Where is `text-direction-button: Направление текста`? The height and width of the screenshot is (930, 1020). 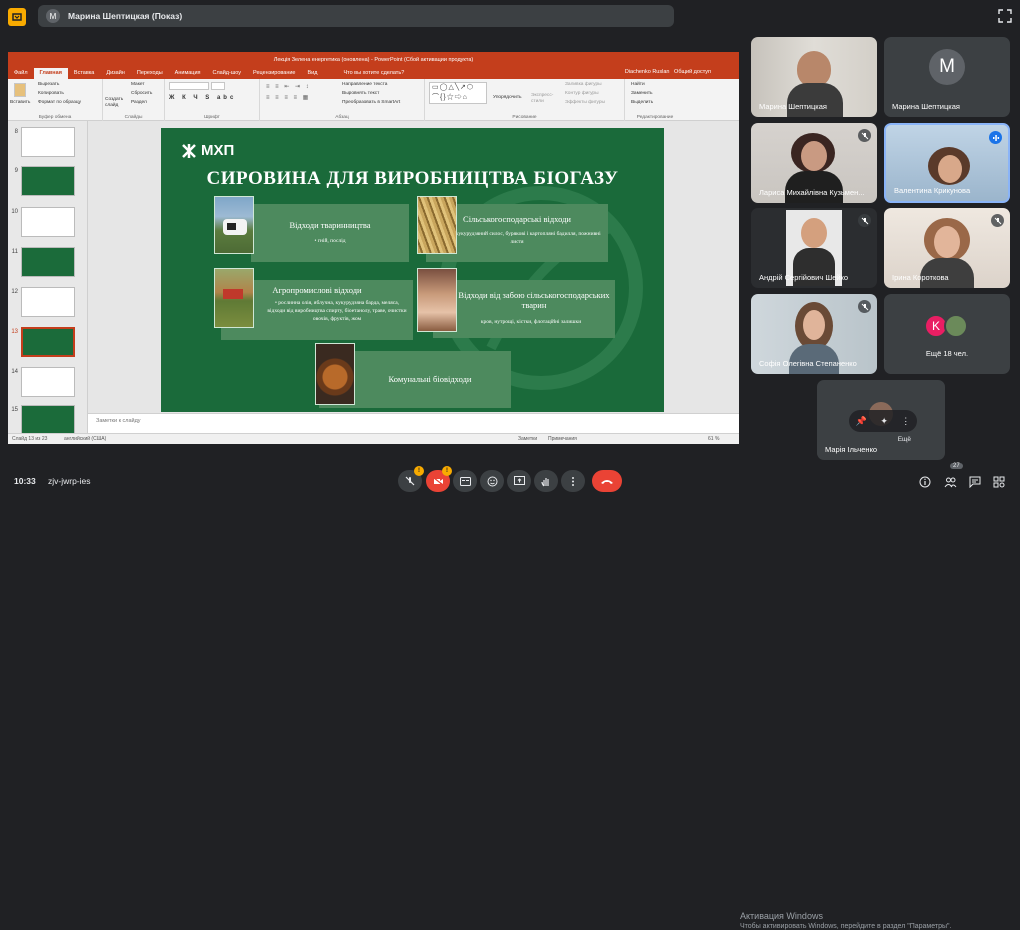
text-direction-button: Направление текста is located at coordinates (364, 84).